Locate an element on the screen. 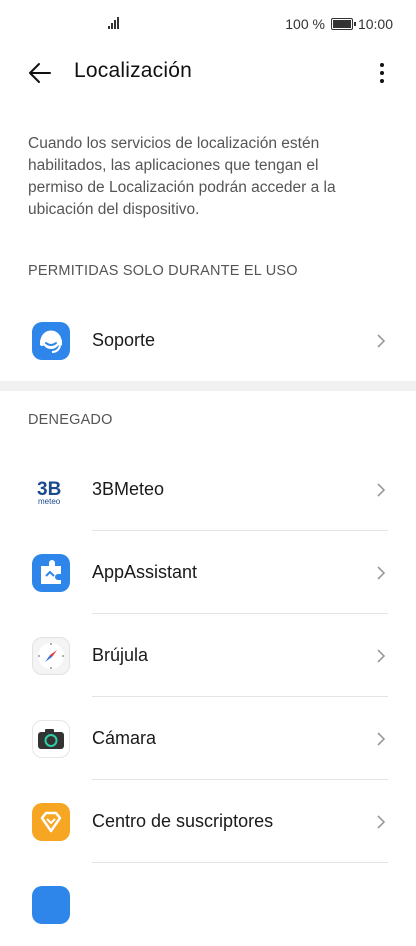 The height and width of the screenshot is (946, 416). signal-icon is located at coordinates (115, 23).